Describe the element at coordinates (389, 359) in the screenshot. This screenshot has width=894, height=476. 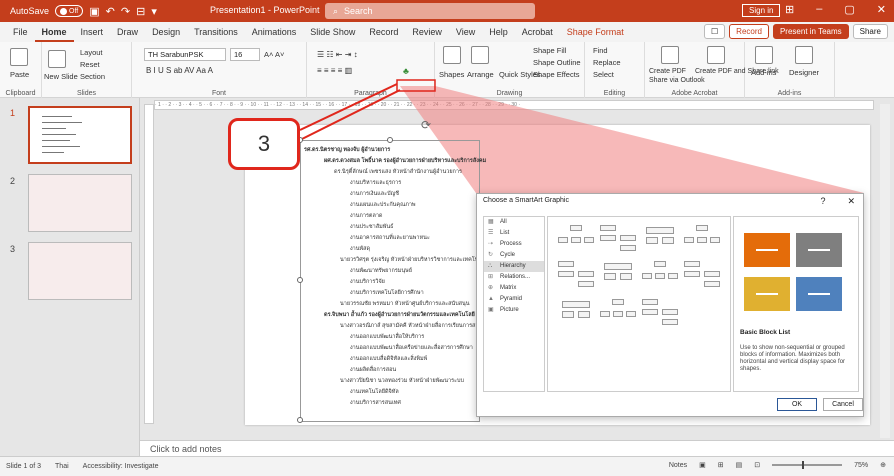
I see `org-text-line: งานออกแบบสื่อดิจิทัลและสิ่งพิมพ์` at that location.